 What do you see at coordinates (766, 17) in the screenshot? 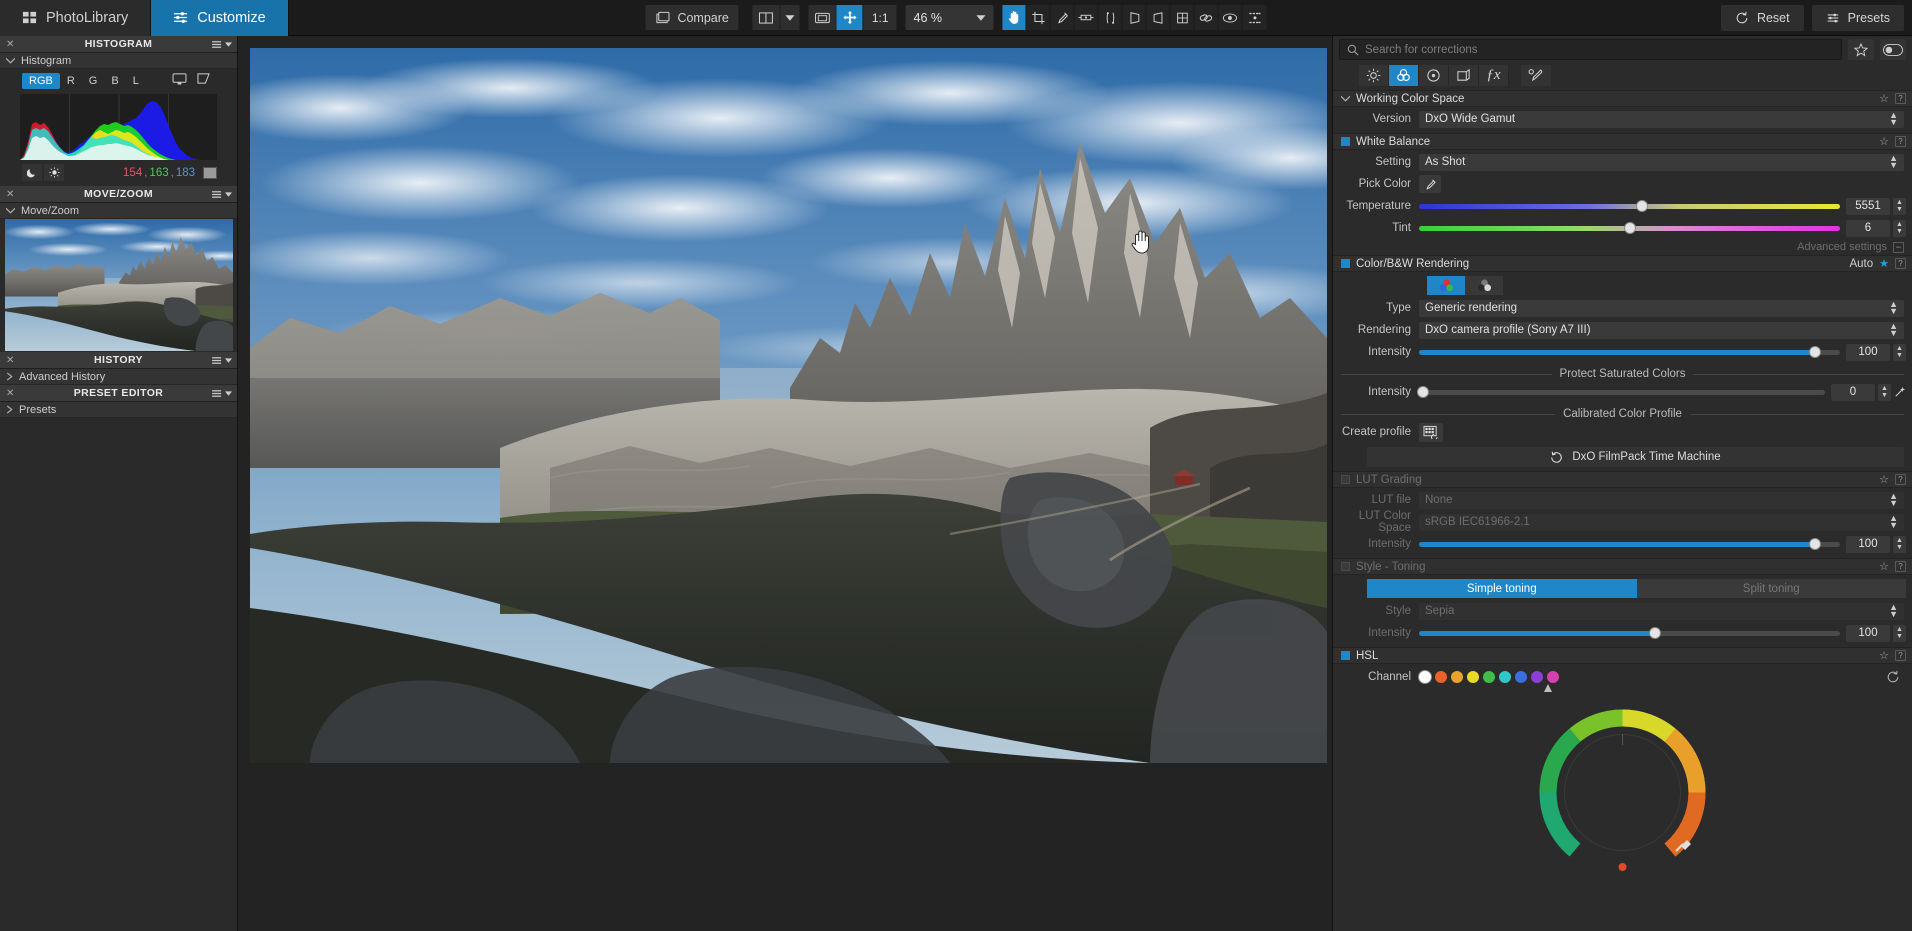
I see `split-view-icon` at bounding box center [766, 17].